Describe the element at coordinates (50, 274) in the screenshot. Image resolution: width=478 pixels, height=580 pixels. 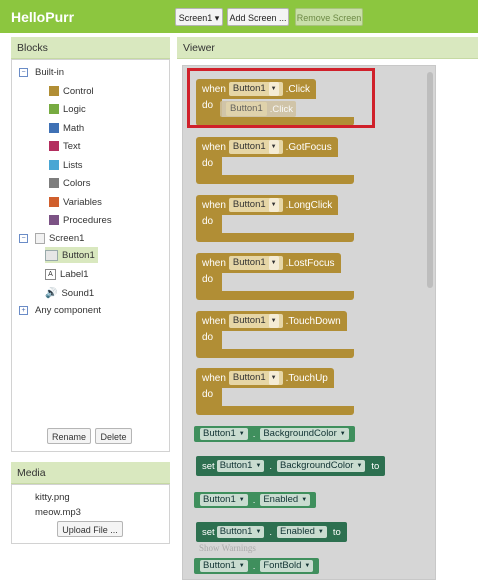
I see `label-icon: A` at that location.